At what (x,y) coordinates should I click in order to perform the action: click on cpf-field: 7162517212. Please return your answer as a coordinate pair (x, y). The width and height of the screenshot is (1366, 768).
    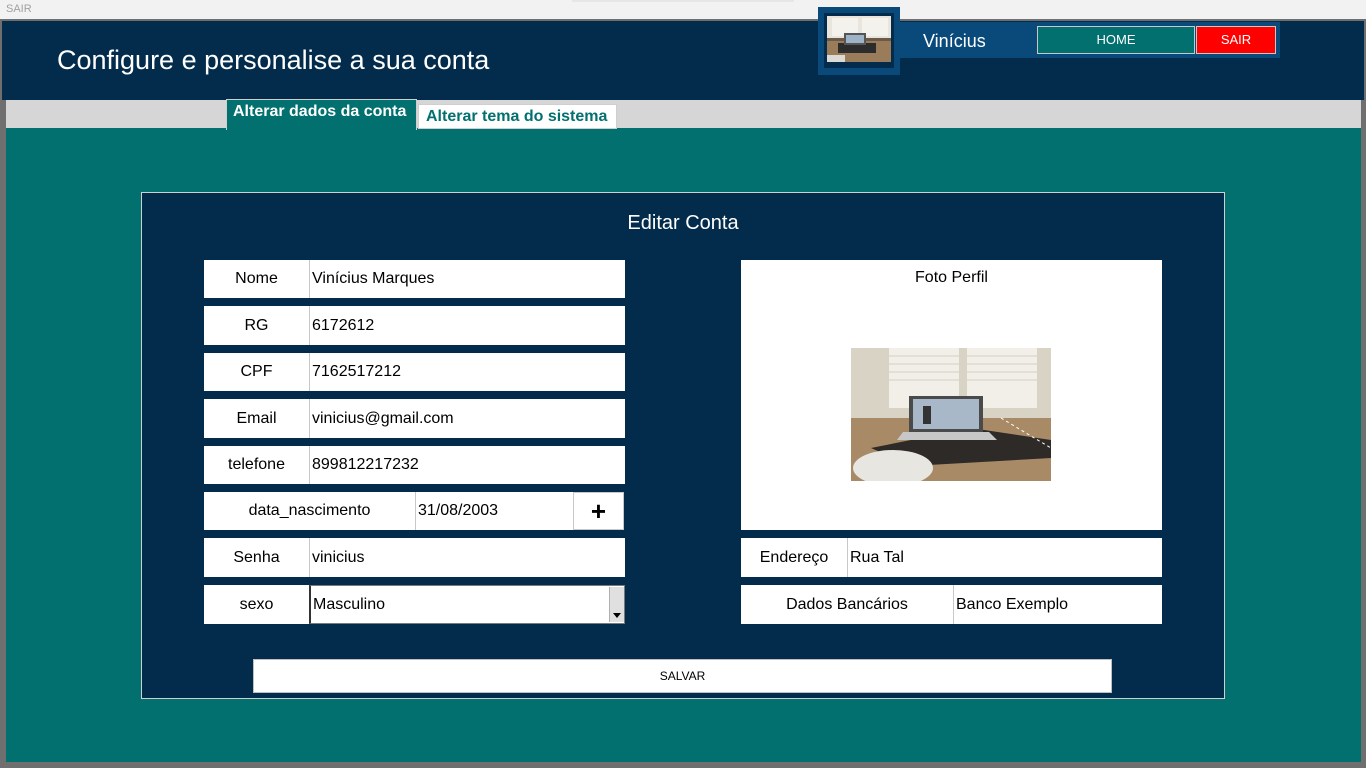
    Looking at the image, I should click on (467, 372).